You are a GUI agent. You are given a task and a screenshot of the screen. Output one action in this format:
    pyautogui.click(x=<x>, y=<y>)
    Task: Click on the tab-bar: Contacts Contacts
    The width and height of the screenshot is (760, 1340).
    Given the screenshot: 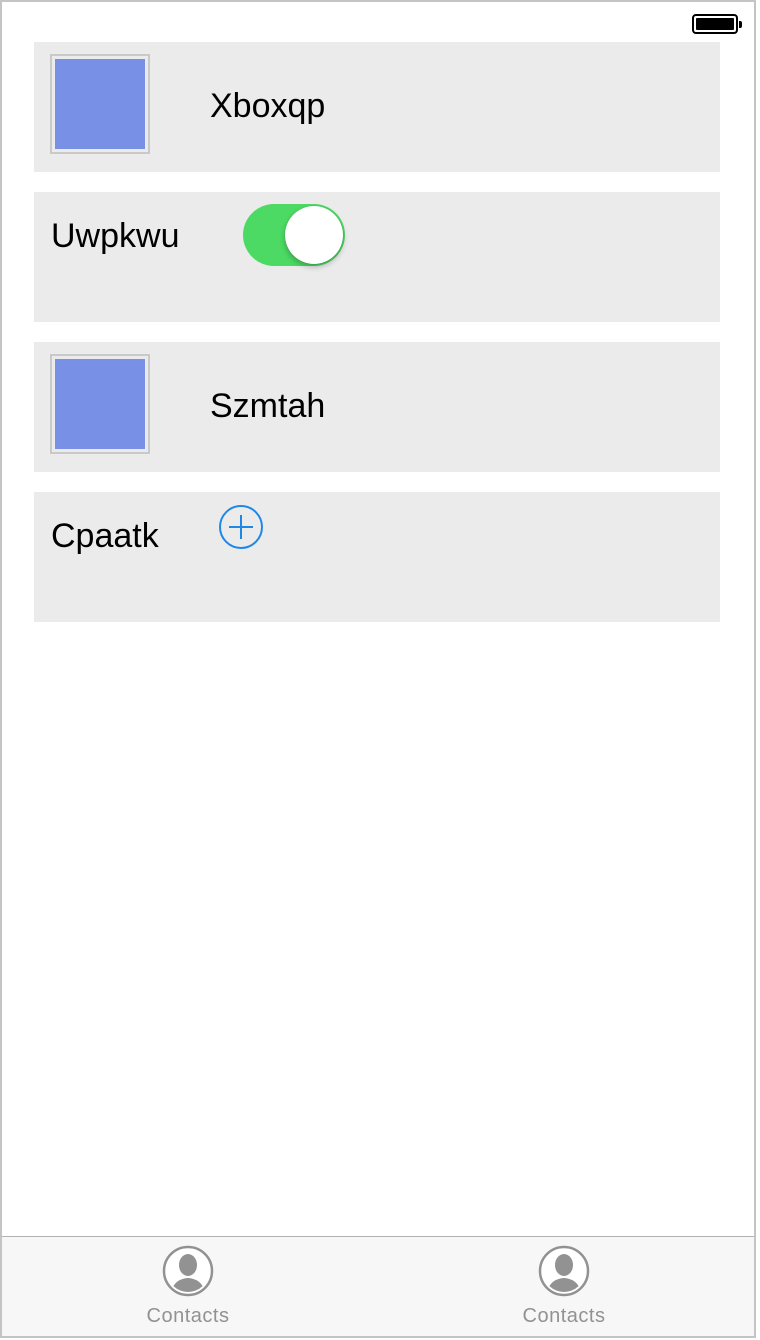 What is the action you would take?
    pyautogui.click(x=378, y=1286)
    